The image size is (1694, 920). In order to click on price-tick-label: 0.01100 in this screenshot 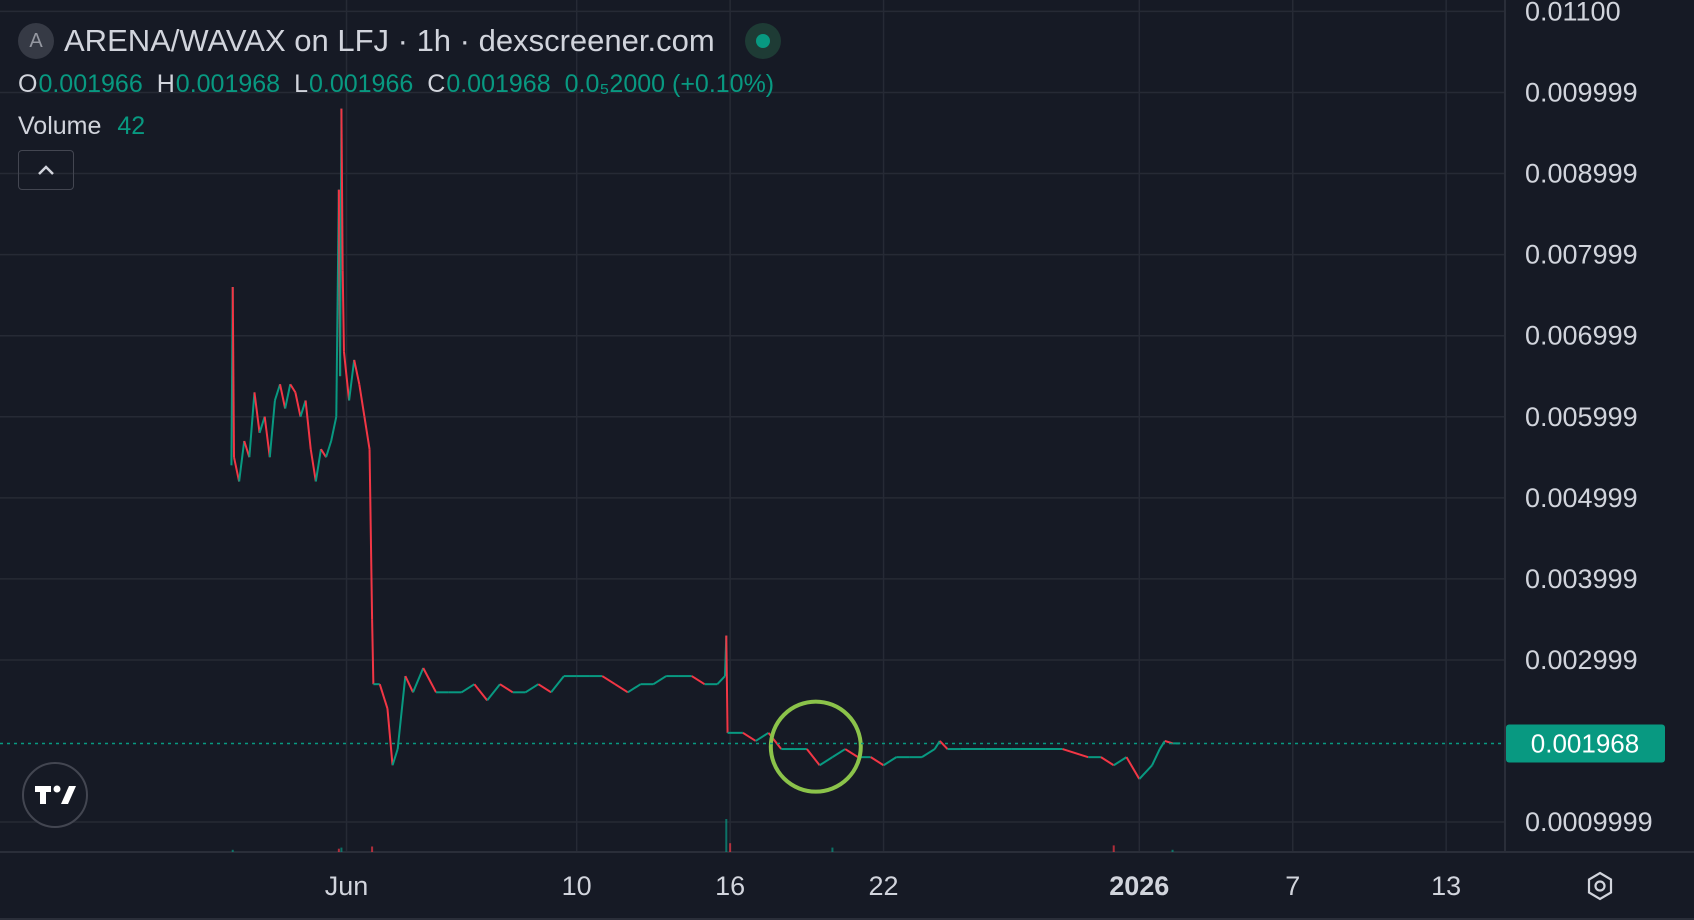, I will do `click(1573, 13)`.